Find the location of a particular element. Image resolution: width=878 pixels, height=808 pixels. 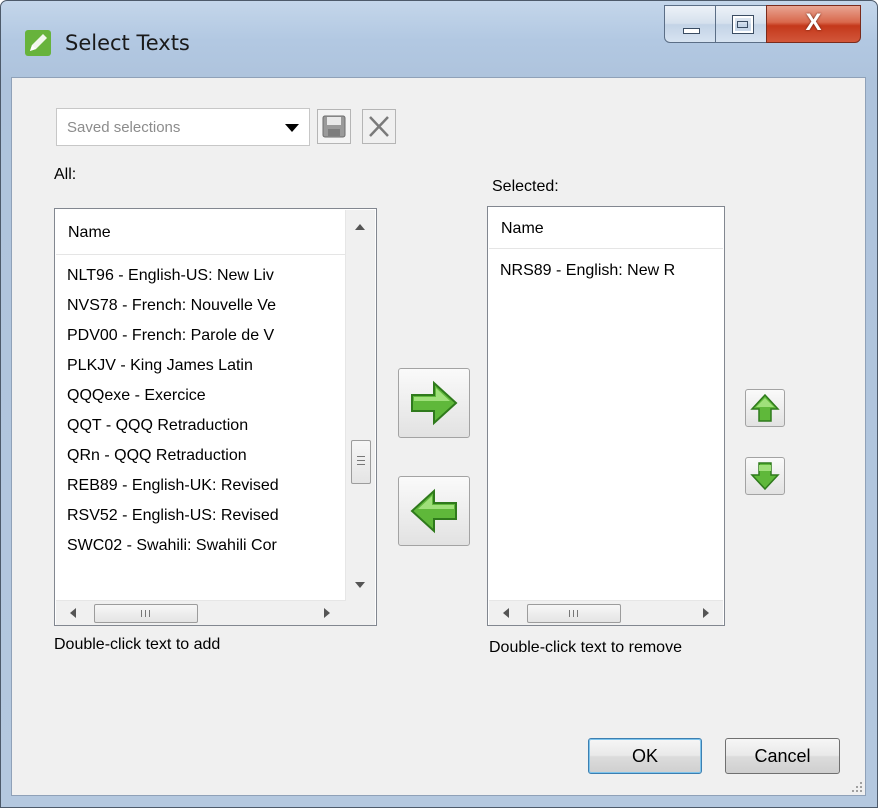

add-text-button is located at coordinates (434, 403).